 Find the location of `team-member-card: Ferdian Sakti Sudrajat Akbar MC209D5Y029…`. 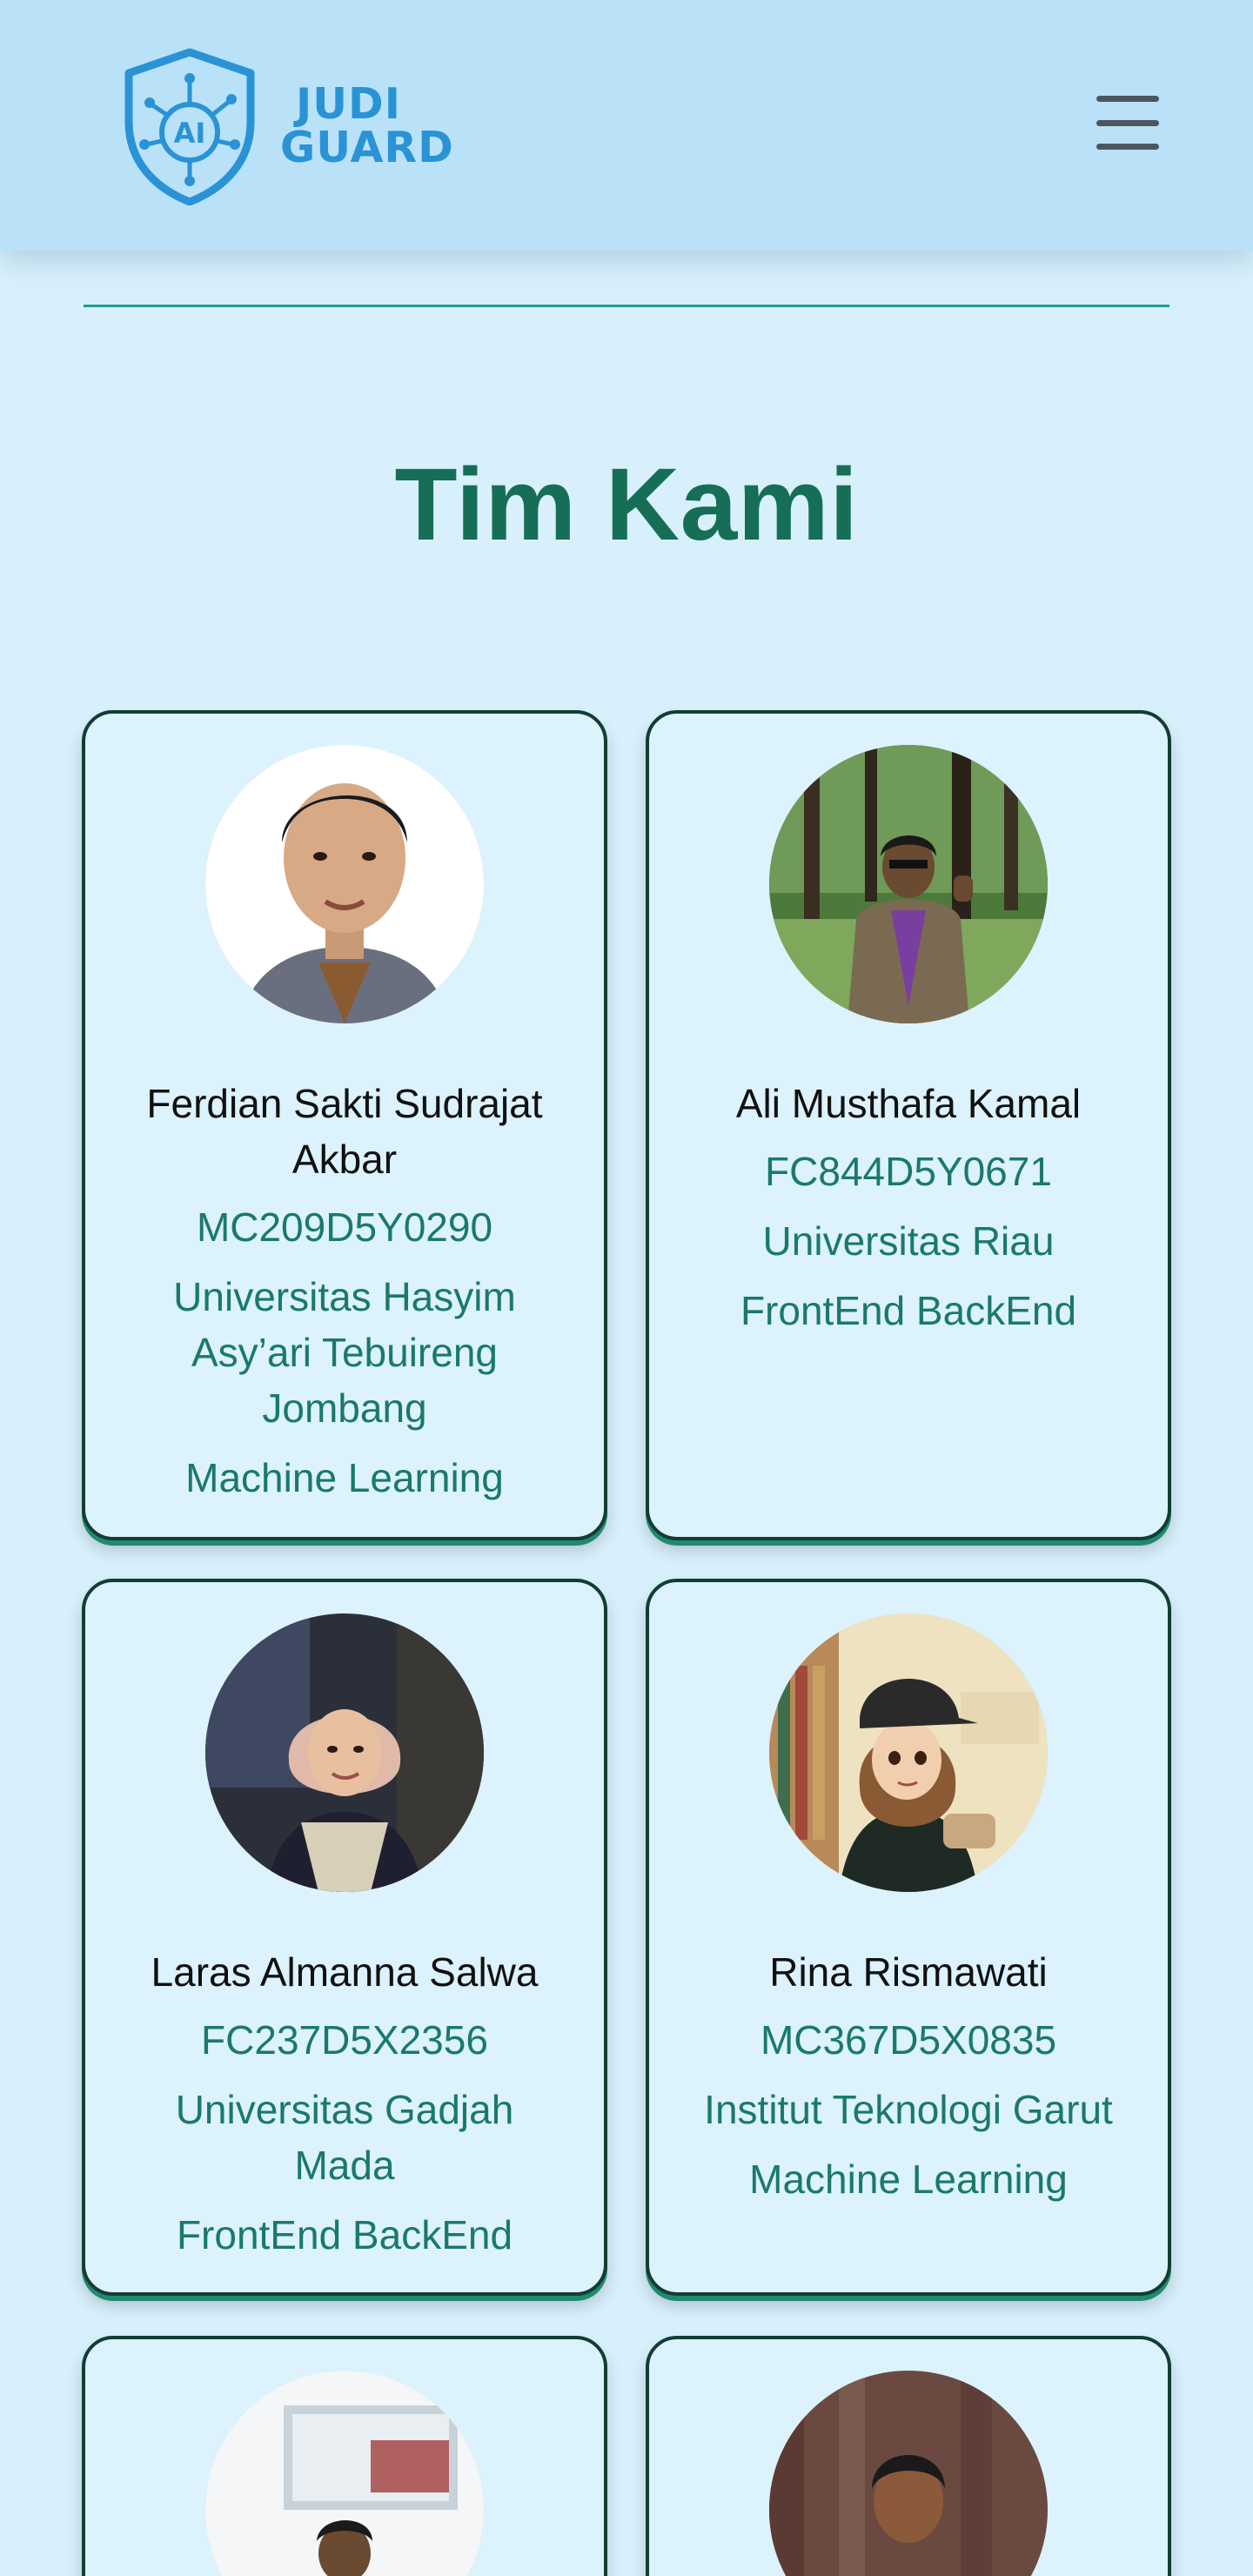

team-member-card: Ferdian Sakti Sudrajat Akbar MC209D5Y029… is located at coordinates (344, 1125).